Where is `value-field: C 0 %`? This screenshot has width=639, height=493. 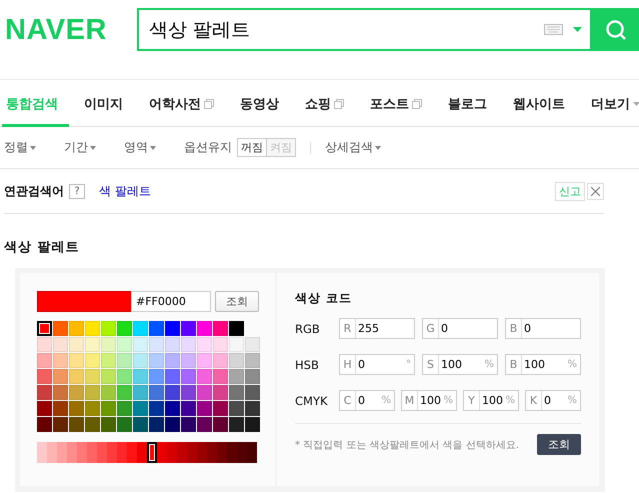 value-field: C 0 % is located at coordinates (367, 400).